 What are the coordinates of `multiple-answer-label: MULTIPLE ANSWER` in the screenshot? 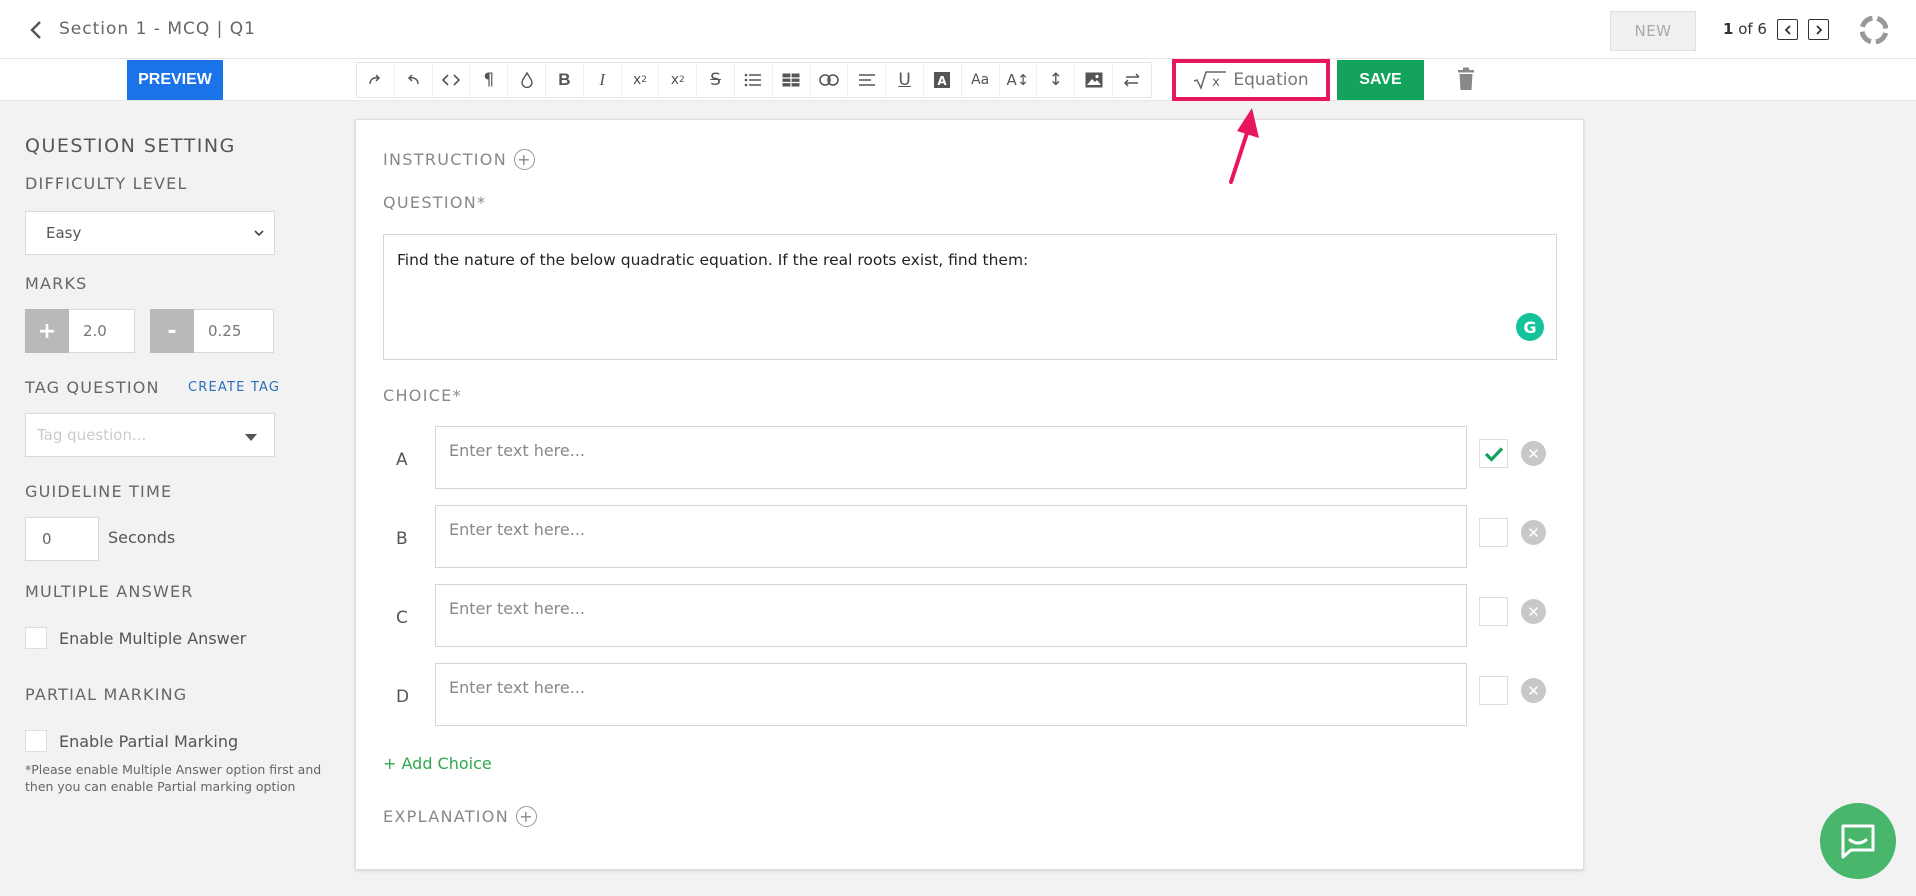 It's located at (109, 591).